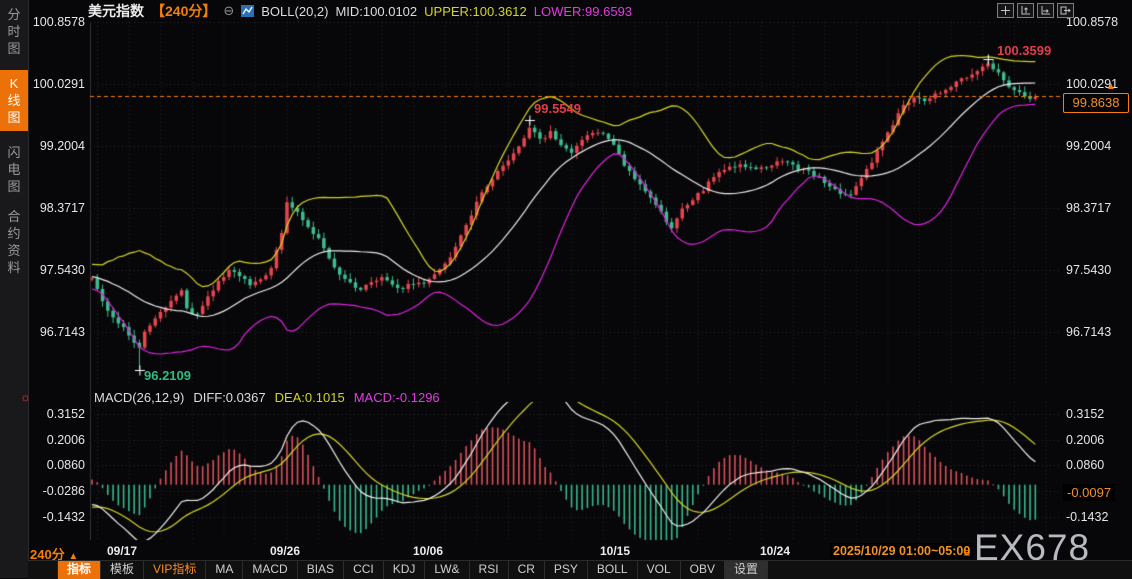 This screenshot has height=579, width=1132. Describe the element at coordinates (1089, 492) in the screenshot. I see `last-macd-tag: -0.0097` at that location.